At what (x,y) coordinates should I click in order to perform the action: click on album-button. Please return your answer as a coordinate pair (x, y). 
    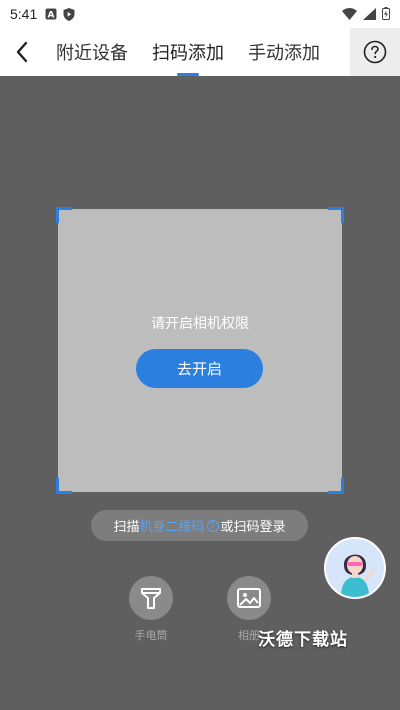
    Looking at the image, I should click on (249, 598).